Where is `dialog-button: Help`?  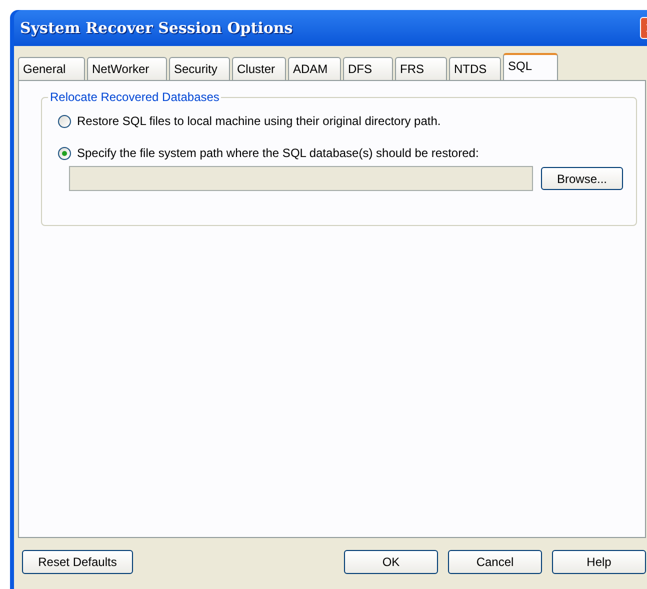 dialog-button: Help is located at coordinates (599, 562).